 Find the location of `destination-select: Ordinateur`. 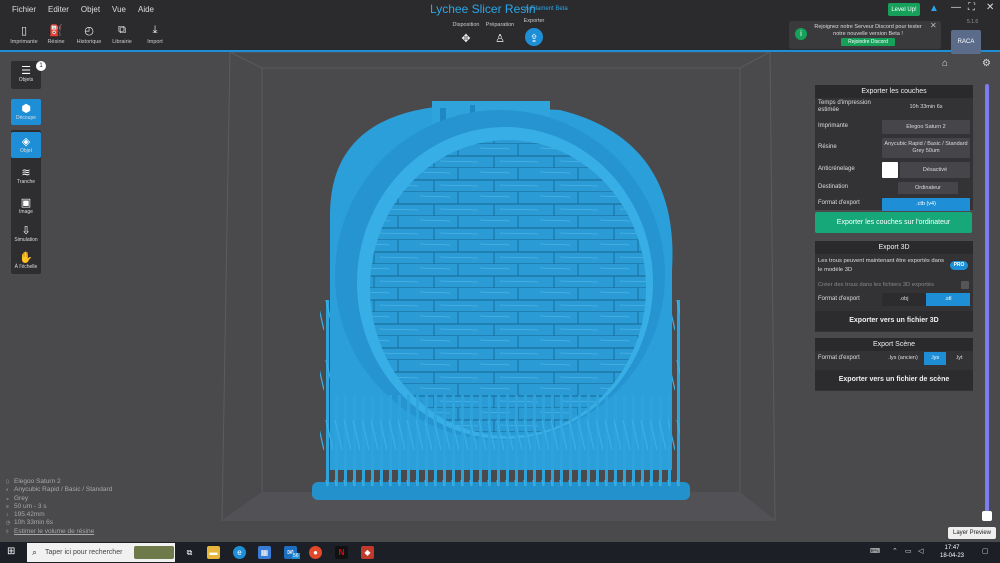

destination-select: Ordinateur is located at coordinates (928, 188).